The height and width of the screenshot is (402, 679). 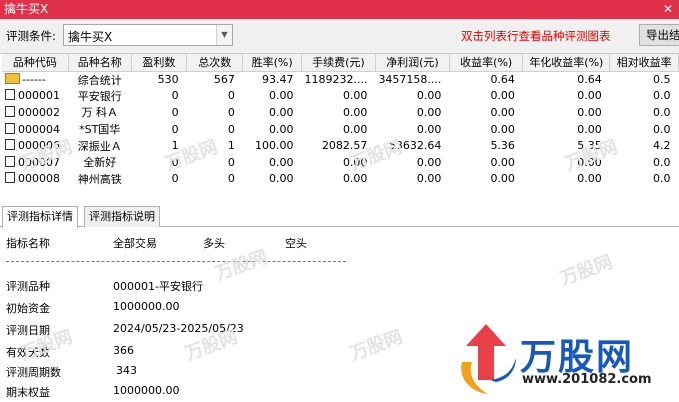 What do you see at coordinates (488, 359) in the screenshot?
I see `brand-arrow-icon` at bounding box center [488, 359].